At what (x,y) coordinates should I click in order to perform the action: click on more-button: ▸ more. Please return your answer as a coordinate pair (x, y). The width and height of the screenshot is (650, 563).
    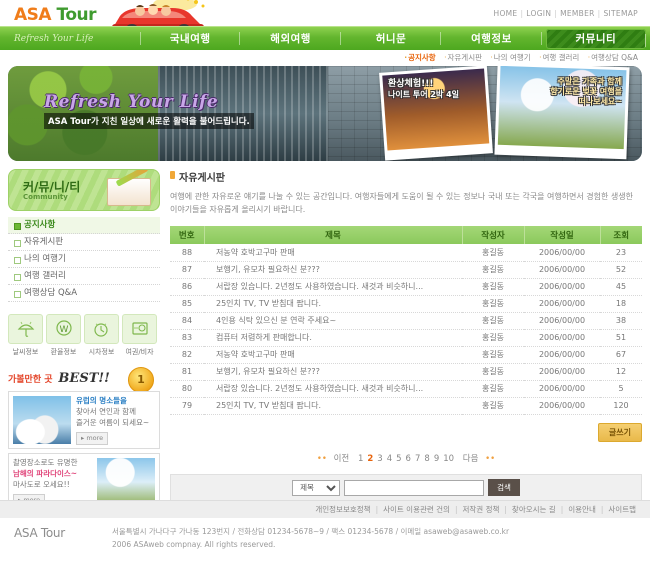
    Looking at the image, I should click on (92, 438).